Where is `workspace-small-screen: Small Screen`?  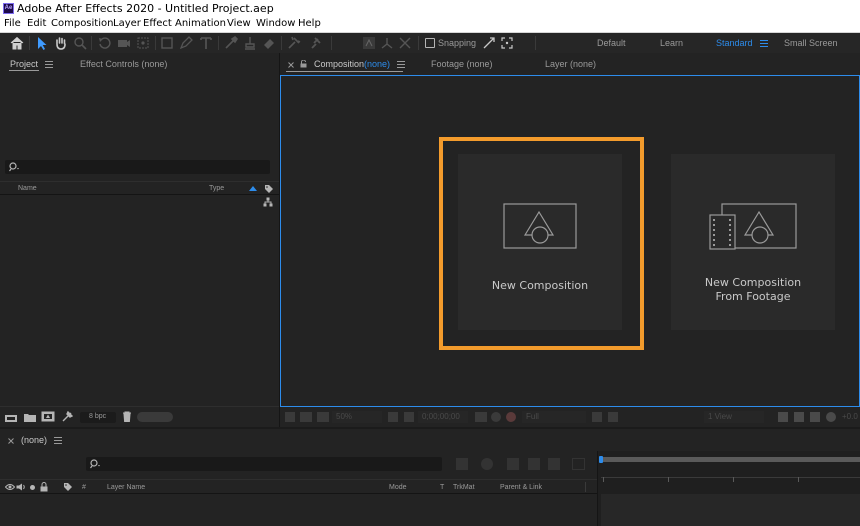
workspace-small-screen: Small Screen is located at coordinates (811, 43).